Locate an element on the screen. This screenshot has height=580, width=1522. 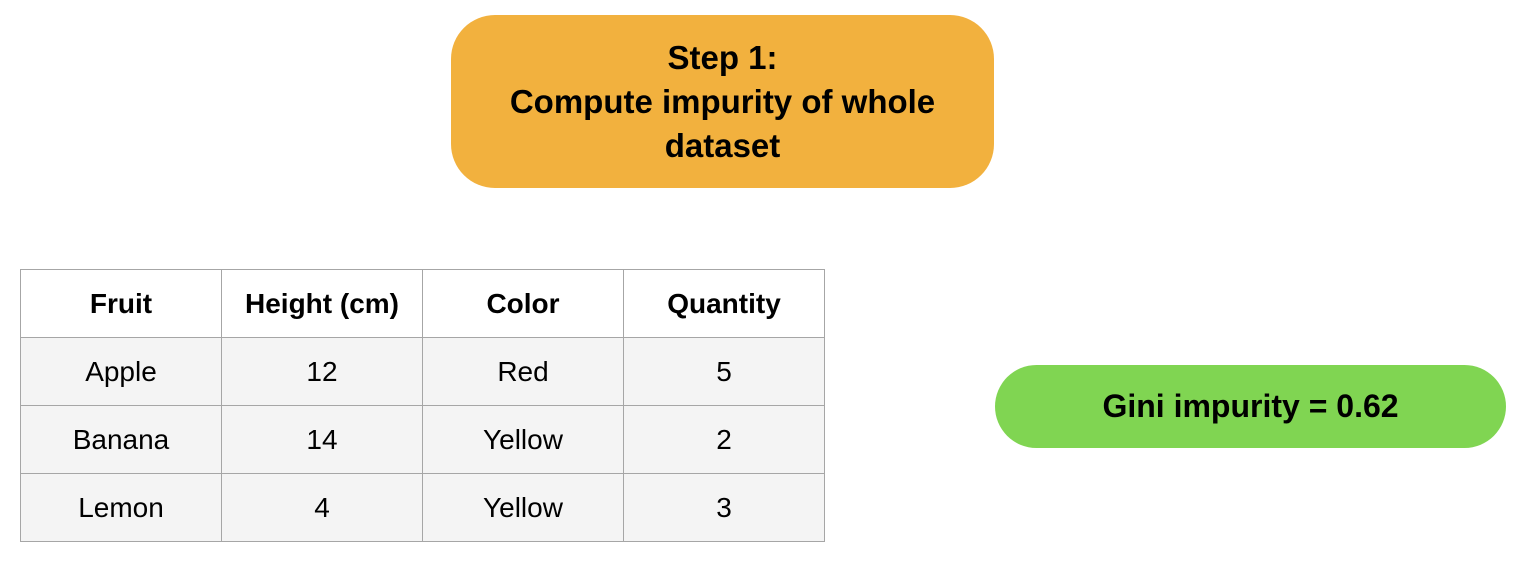
cell-height: 14 is located at coordinates (322, 439).